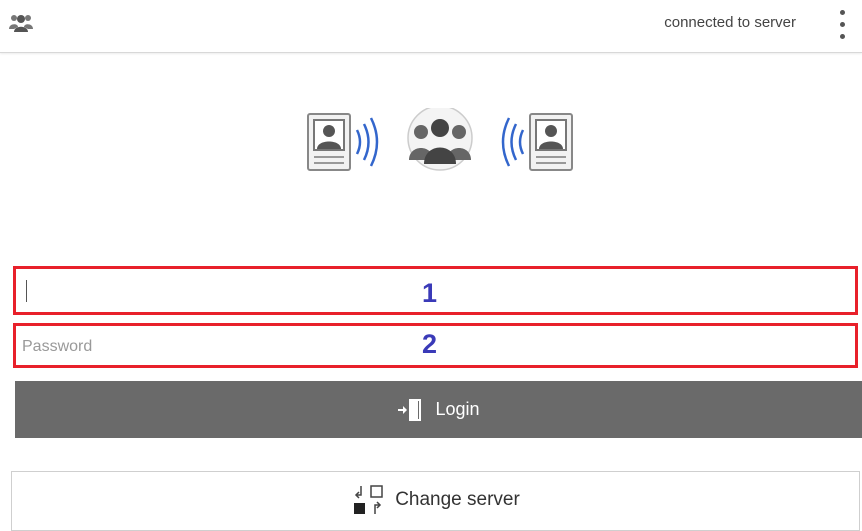  Describe the element at coordinates (457, 499) in the screenshot. I see `change-server-button-label: Change server` at that location.